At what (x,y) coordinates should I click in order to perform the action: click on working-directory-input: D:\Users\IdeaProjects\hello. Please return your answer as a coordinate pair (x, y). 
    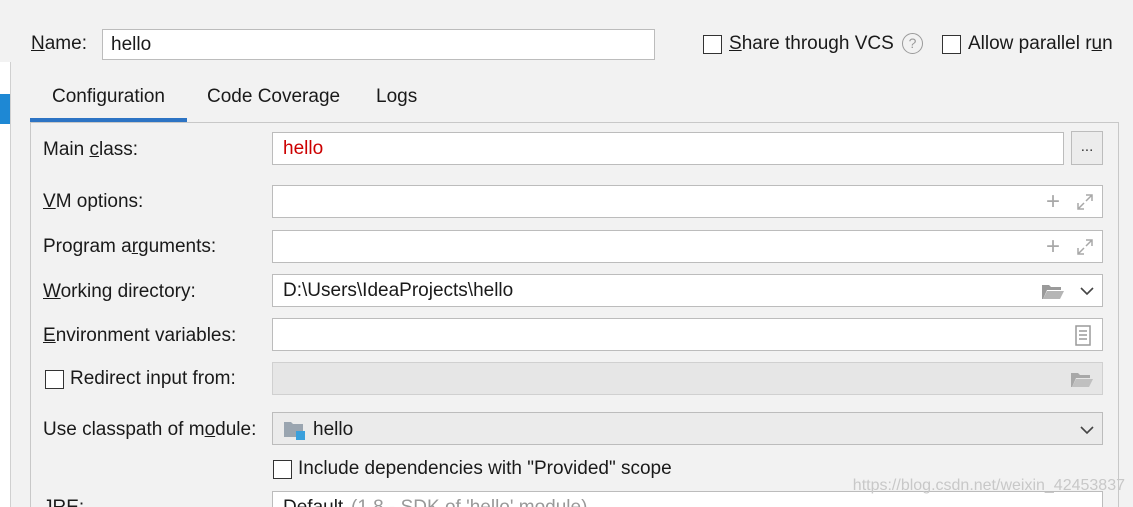
    Looking at the image, I should click on (687, 290).